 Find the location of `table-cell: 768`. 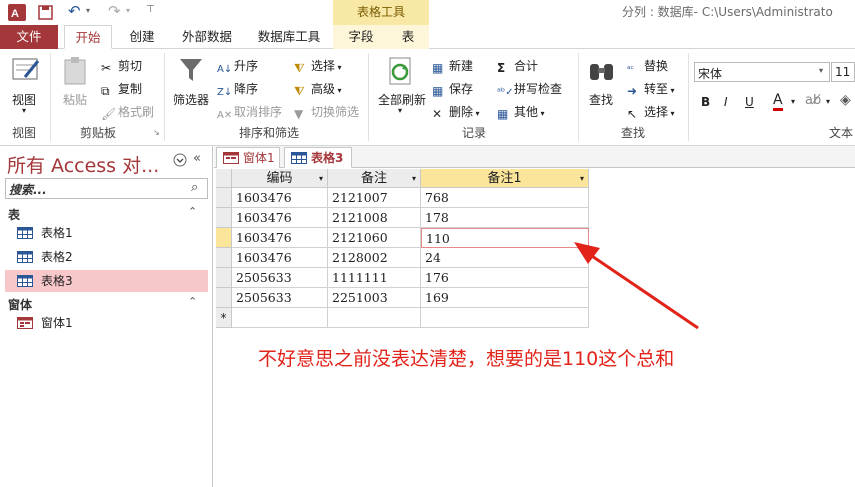

table-cell: 768 is located at coordinates (505, 198).